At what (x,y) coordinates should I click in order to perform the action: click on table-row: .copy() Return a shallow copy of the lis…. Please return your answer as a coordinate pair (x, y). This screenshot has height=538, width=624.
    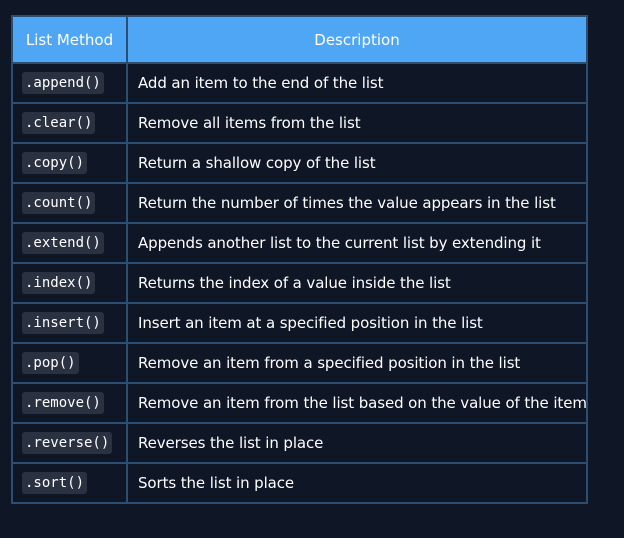
    Looking at the image, I should click on (299, 163).